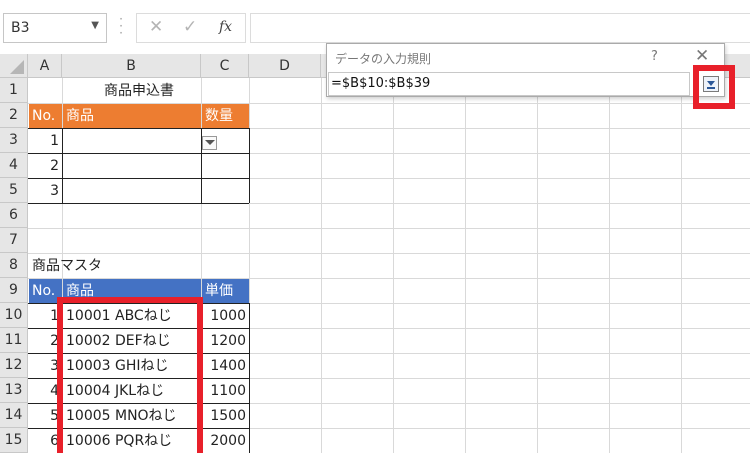  What do you see at coordinates (14, 240) in the screenshot?
I see `row-header-7: 7` at bounding box center [14, 240].